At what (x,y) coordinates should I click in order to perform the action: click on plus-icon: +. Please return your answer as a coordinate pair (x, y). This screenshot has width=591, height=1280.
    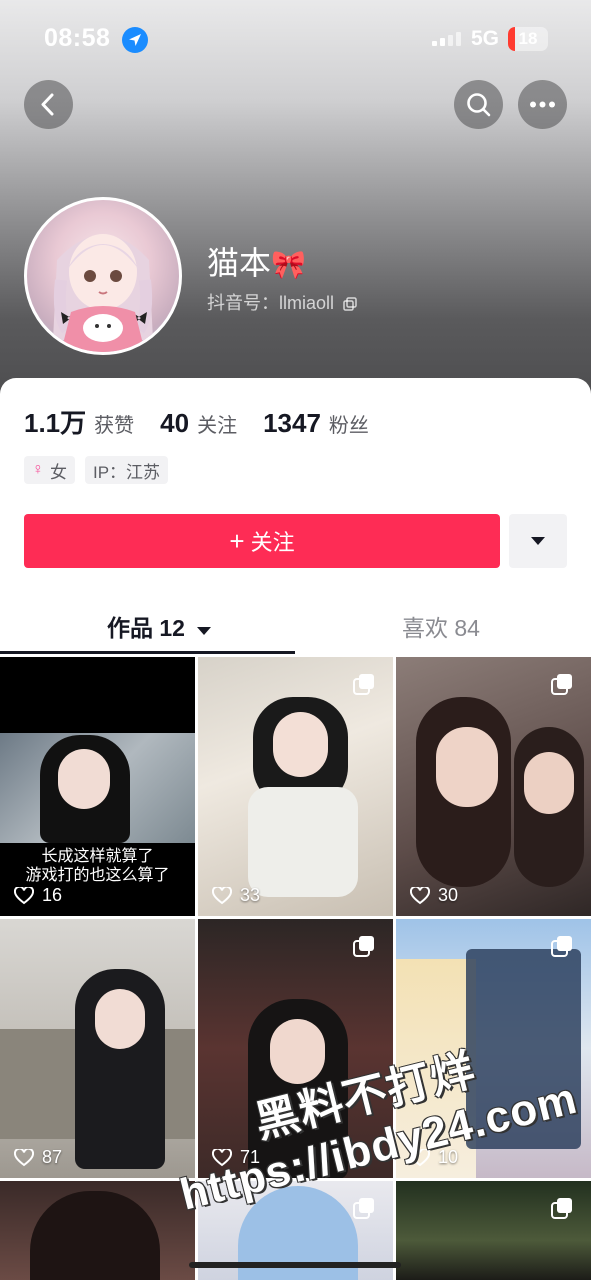
    Looking at the image, I should click on (237, 540).